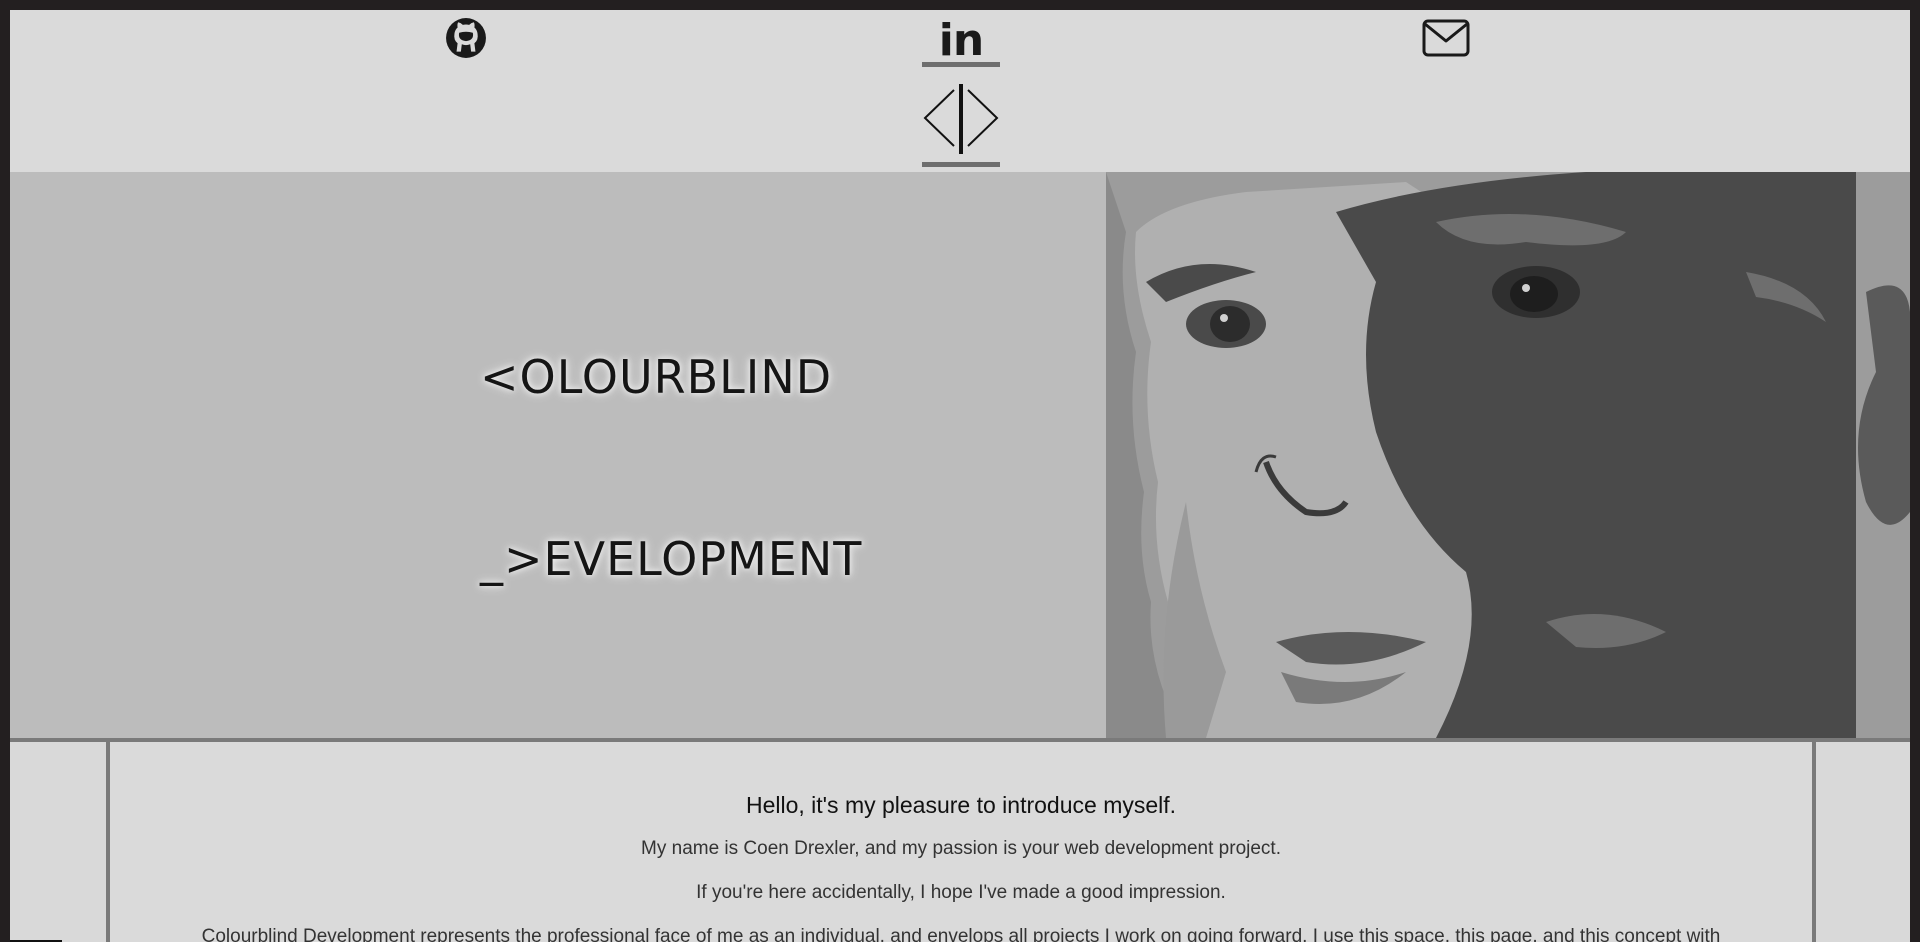  I want to click on logo-underline, so click(961, 164).